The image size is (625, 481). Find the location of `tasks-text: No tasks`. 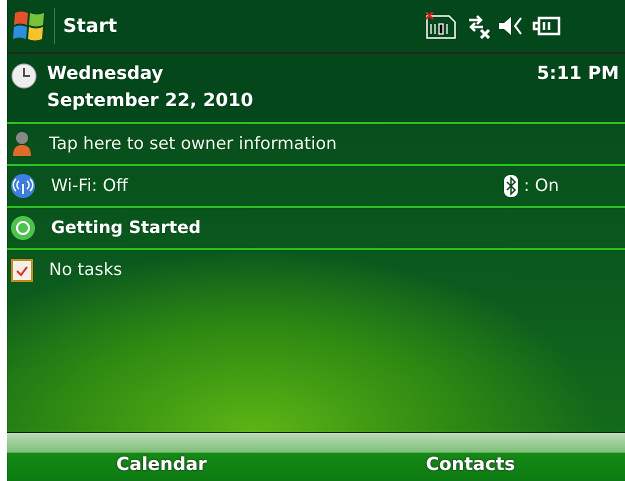

tasks-text: No tasks is located at coordinates (85, 270).